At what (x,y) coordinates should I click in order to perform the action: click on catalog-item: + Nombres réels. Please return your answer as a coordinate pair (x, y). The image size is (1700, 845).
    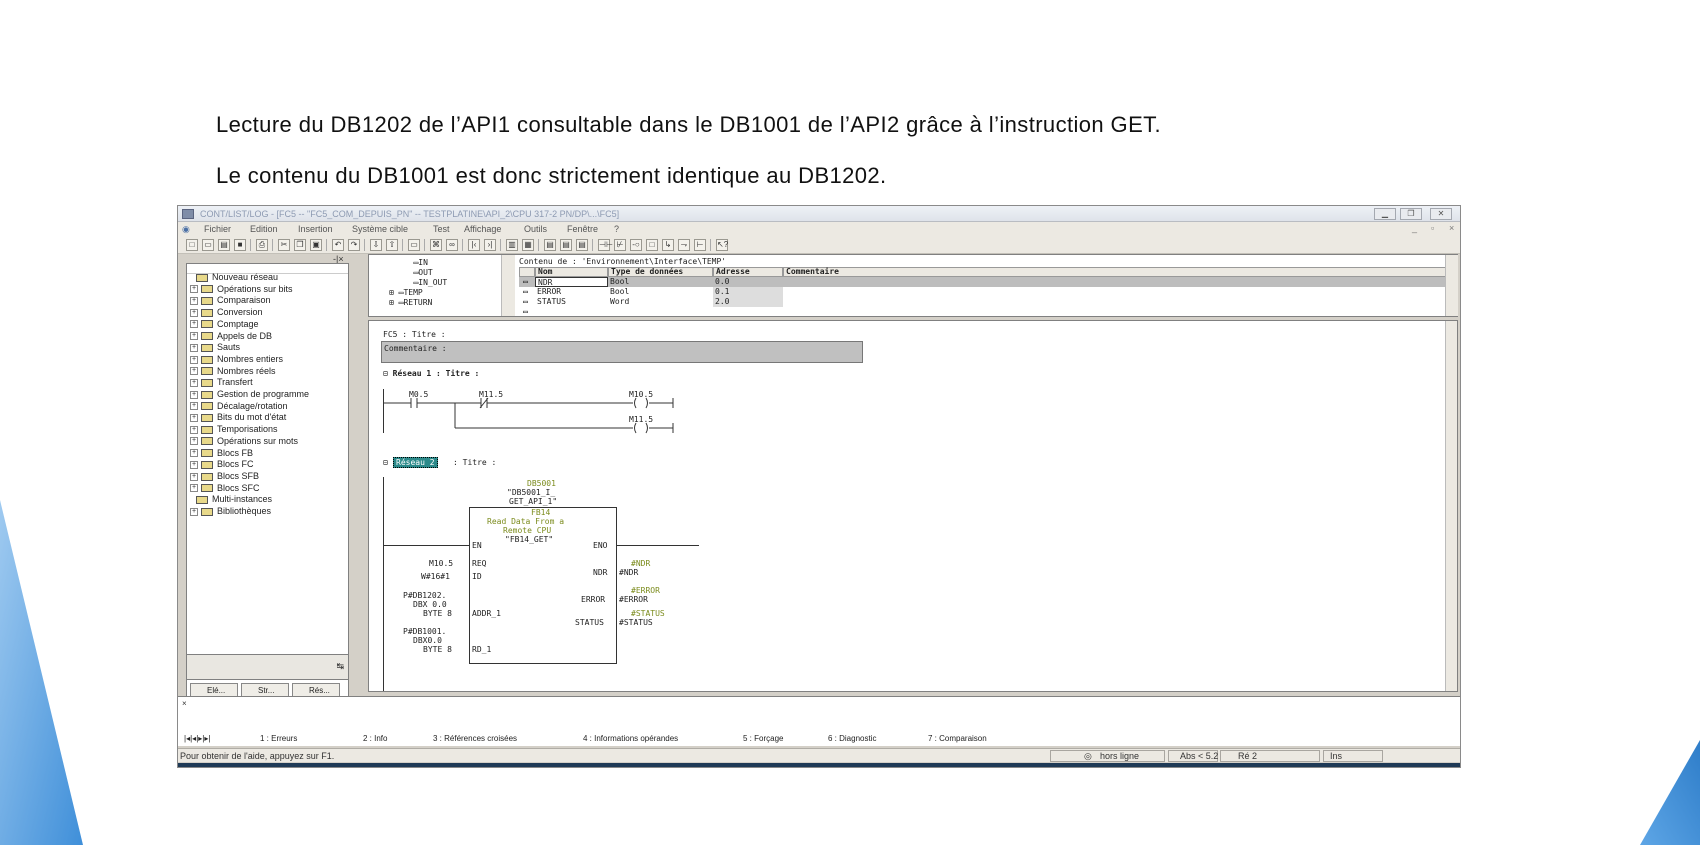
    Looking at the image, I should click on (233, 371).